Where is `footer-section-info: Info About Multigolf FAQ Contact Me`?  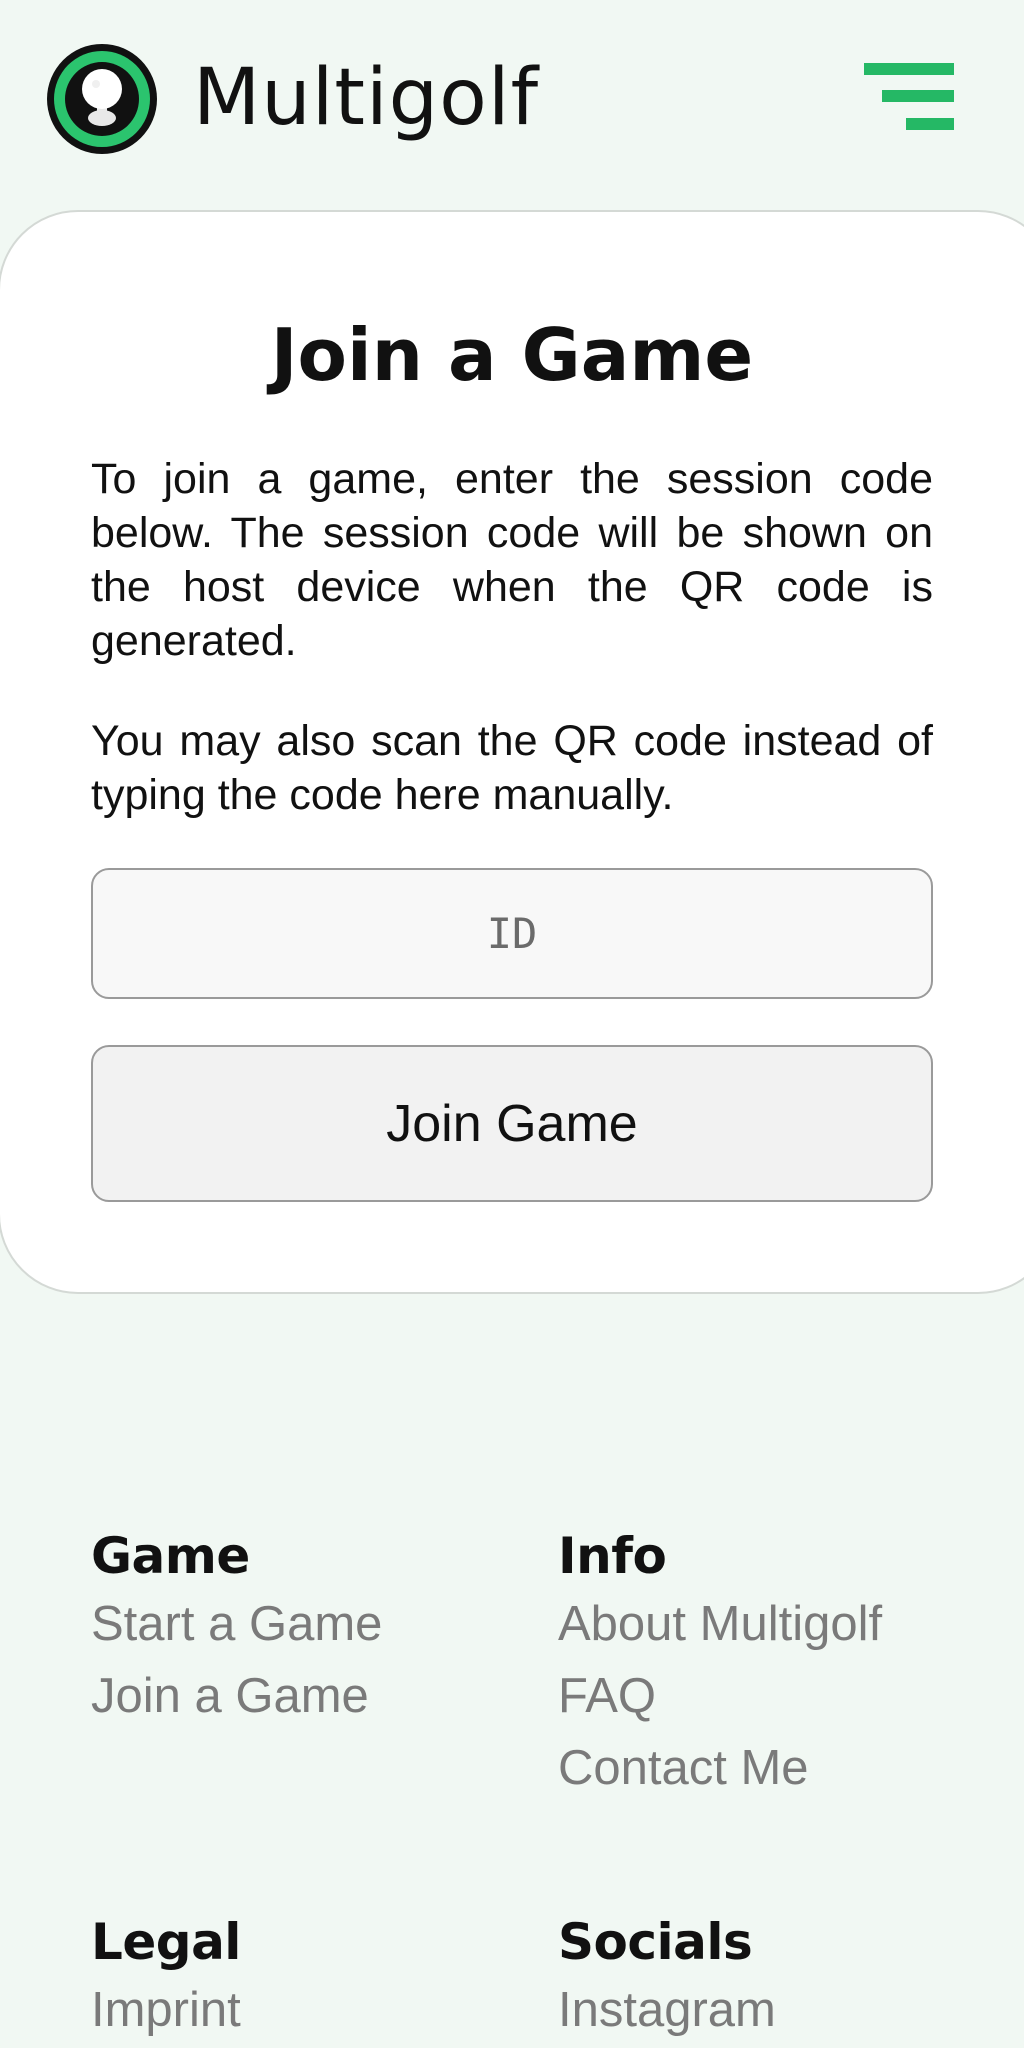
footer-section-info: Info About Multigolf FAQ Contact Me is located at coordinates (788, 1664).